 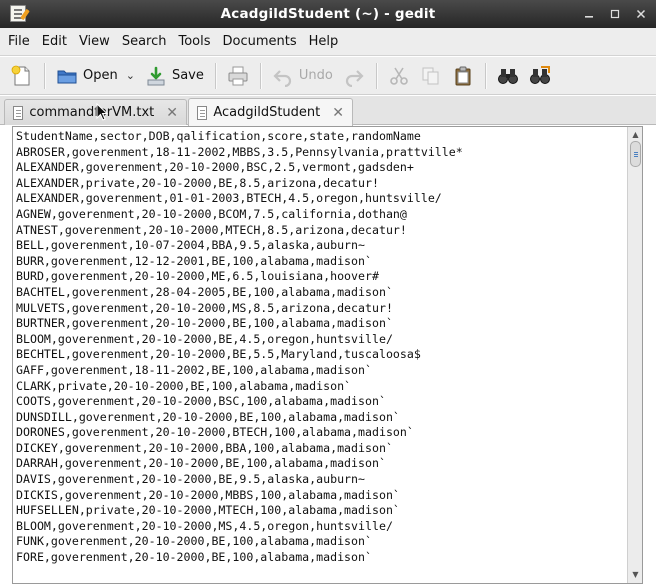 What do you see at coordinates (94, 42) in the screenshot?
I see `menu-view: View` at bounding box center [94, 42].